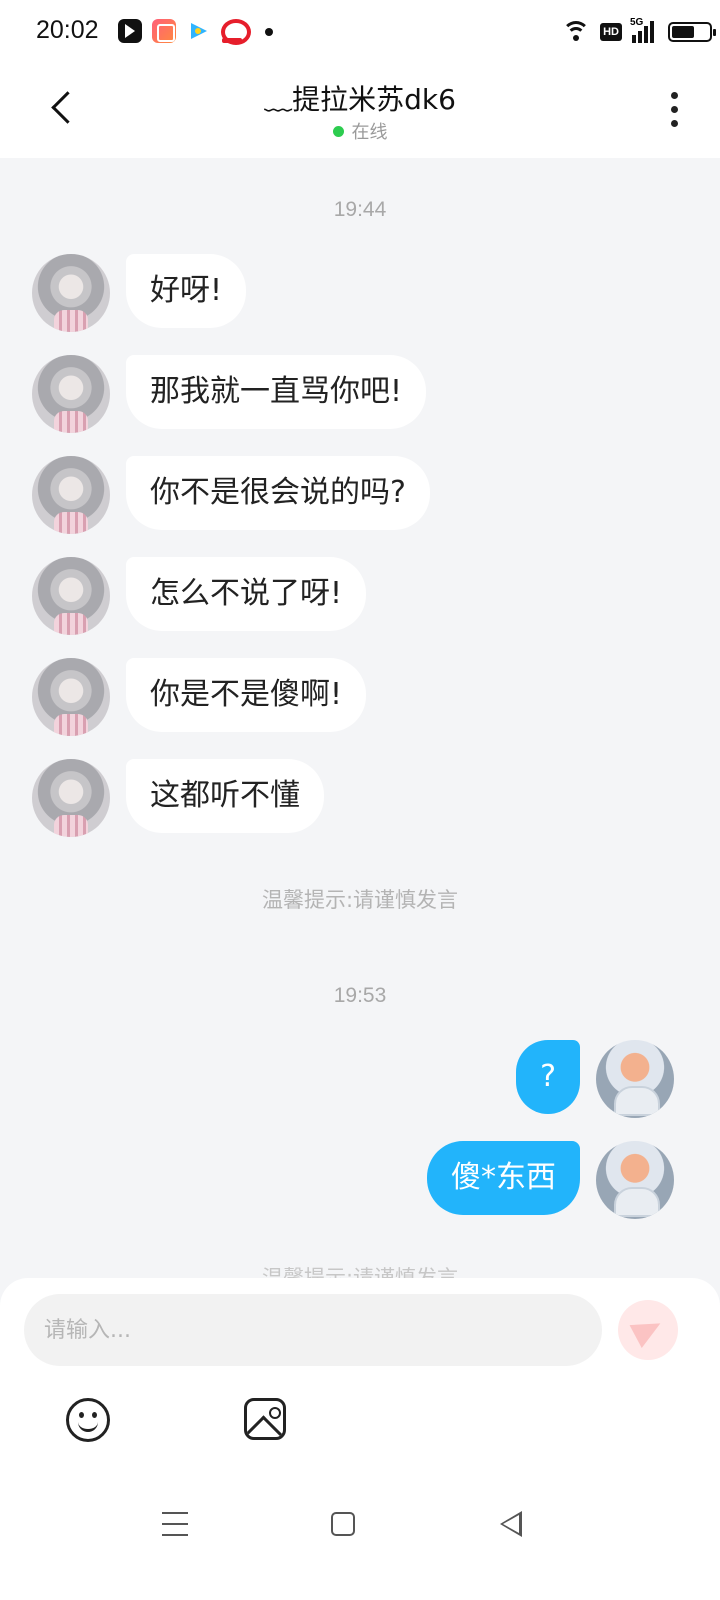 This screenshot has width=720, height=1600. Describe the element at coordinates (360, 31) in the screenshot. I see `status-bar: 20:02 HD 5G` at that location.